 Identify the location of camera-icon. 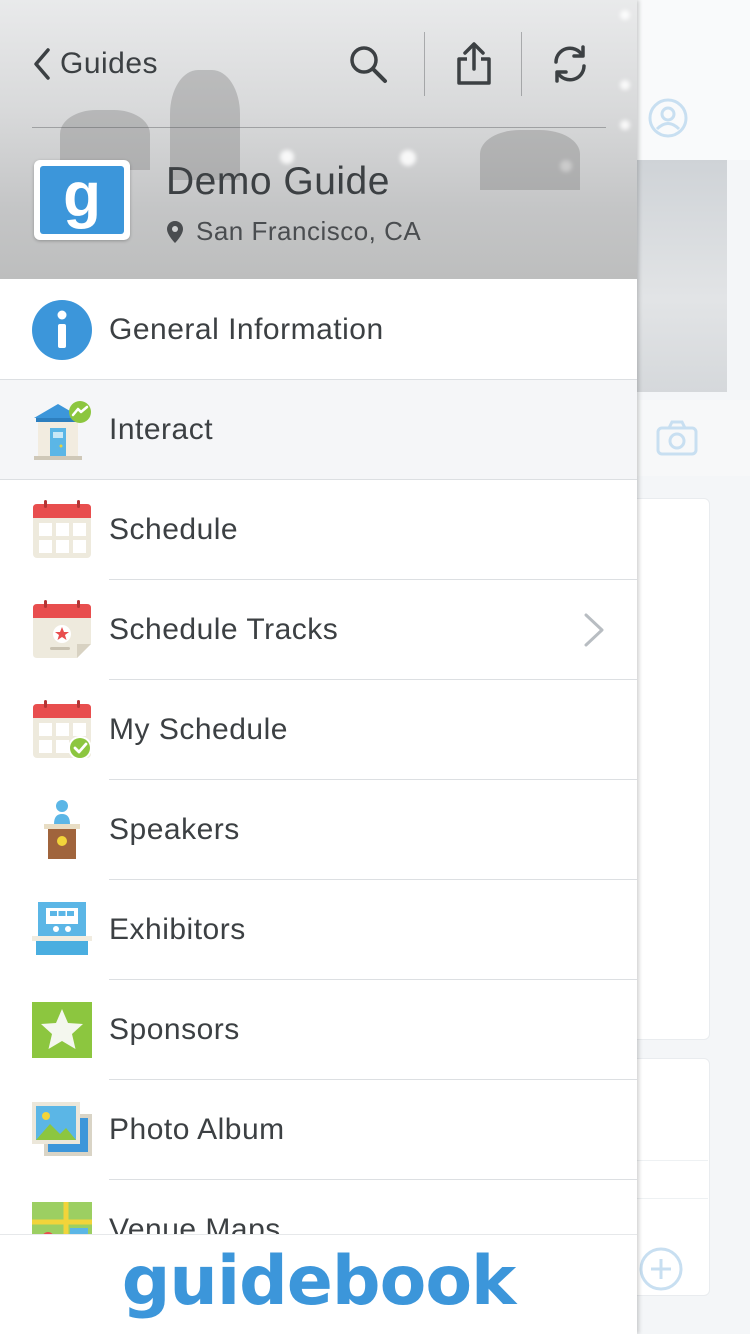
(677, 438).